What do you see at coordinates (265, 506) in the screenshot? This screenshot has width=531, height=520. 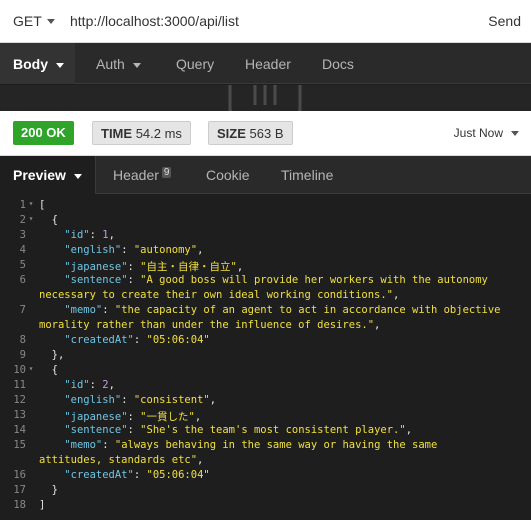 I see `code-line: 18]` at bounding box center [265, 506].